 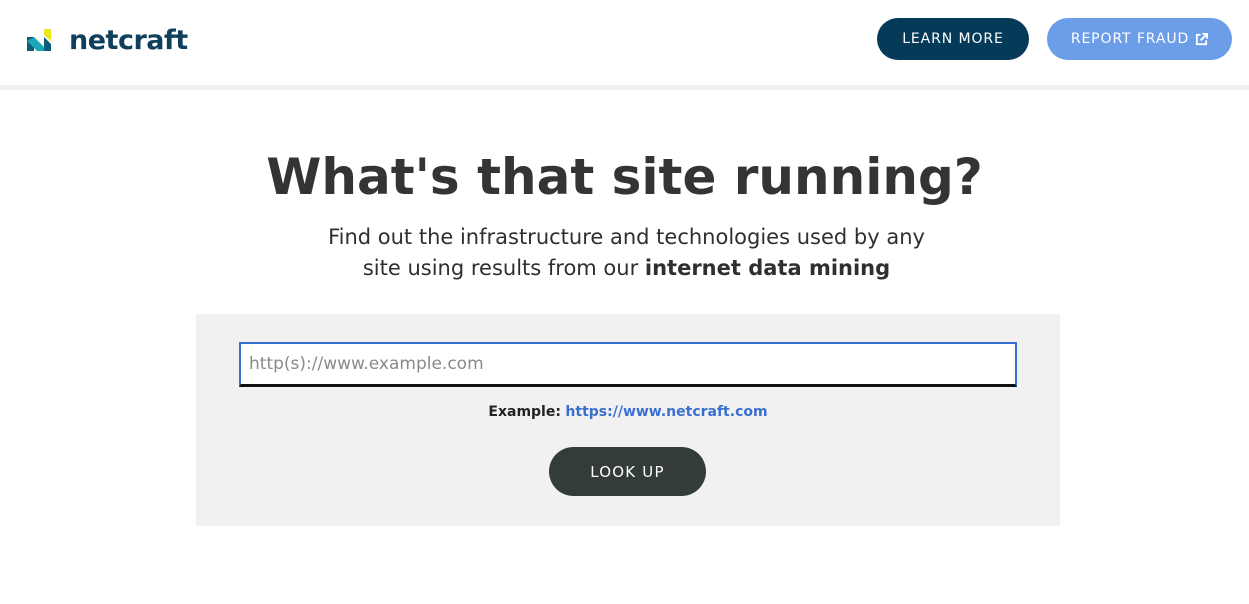 I want to click on internet-data-mining-text: internet data mining, so click(x=767, y=268).